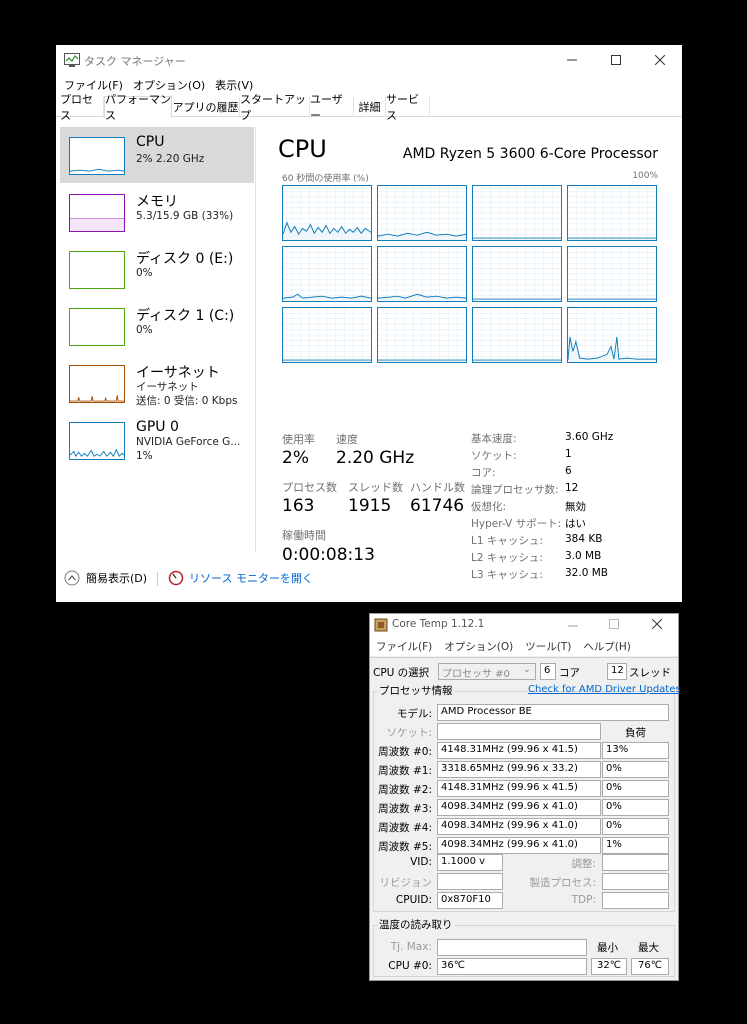 The height and width of the screenshot is (1024, 747). What do you see at coordinates (409, 733) in the screenshot?
I see `socket-label: ソケット:` at bounding box center [409, 733].